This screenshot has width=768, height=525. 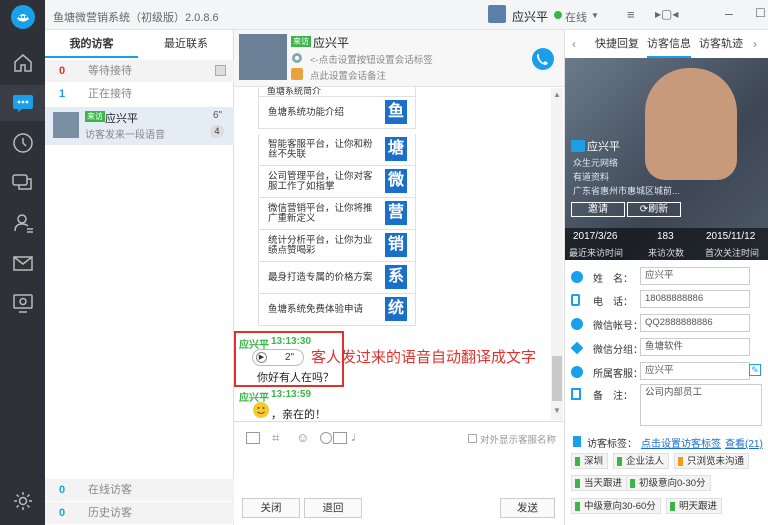 I want to click on show-name-checkbox, so click(x=472, y=438).